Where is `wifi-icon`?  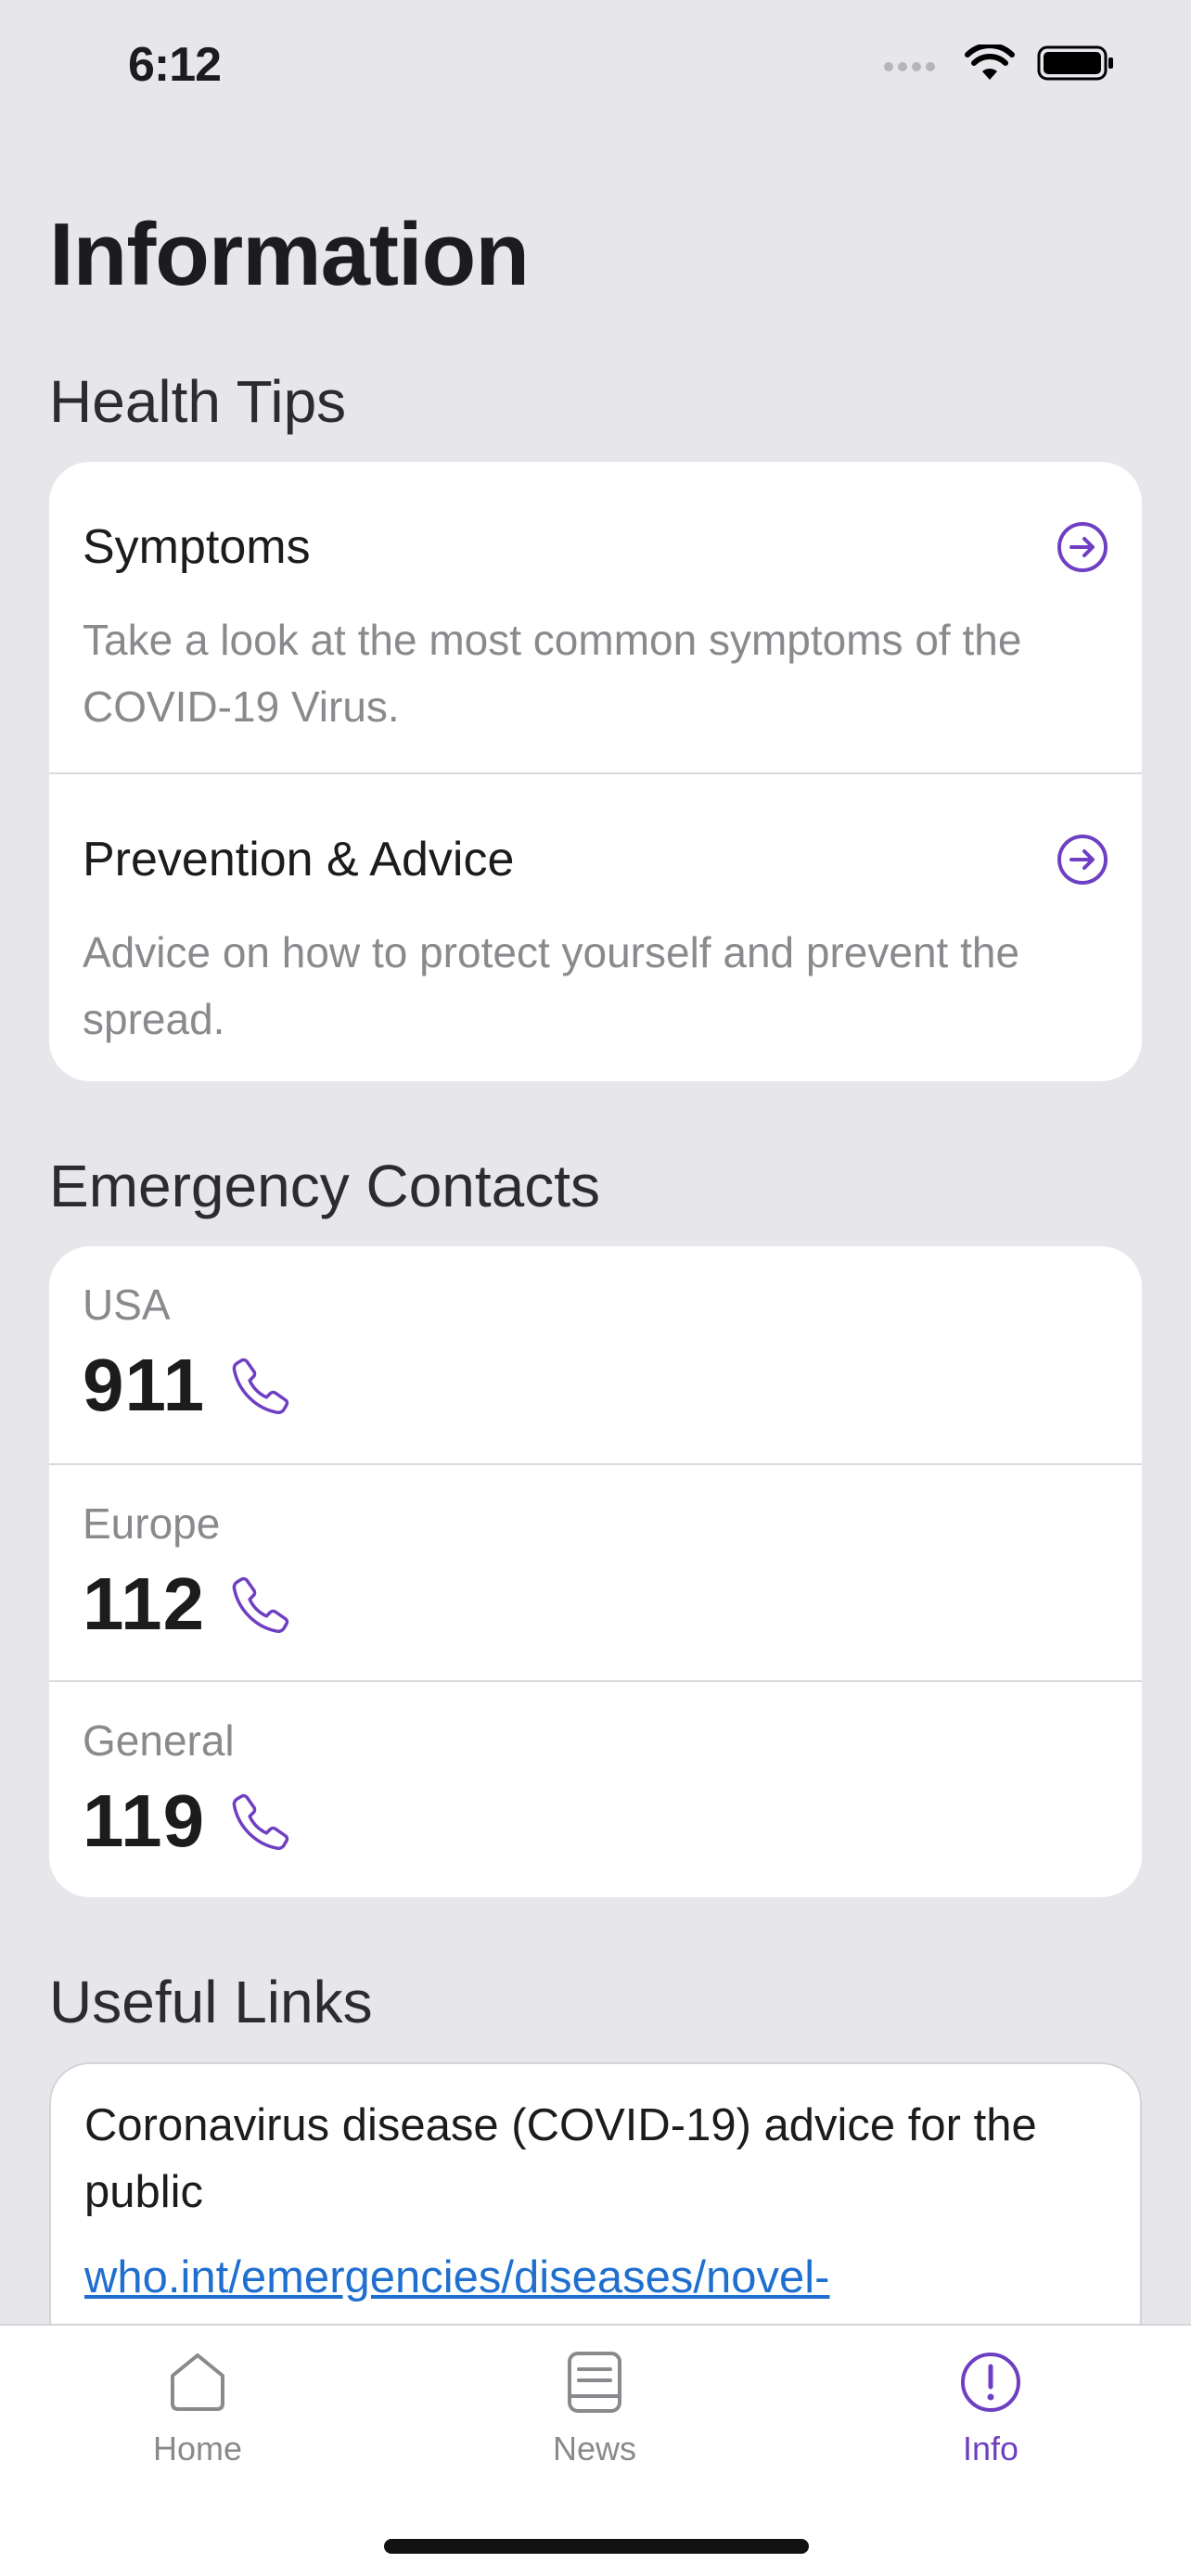 wifi-icon is located at coordinates (990, 62).